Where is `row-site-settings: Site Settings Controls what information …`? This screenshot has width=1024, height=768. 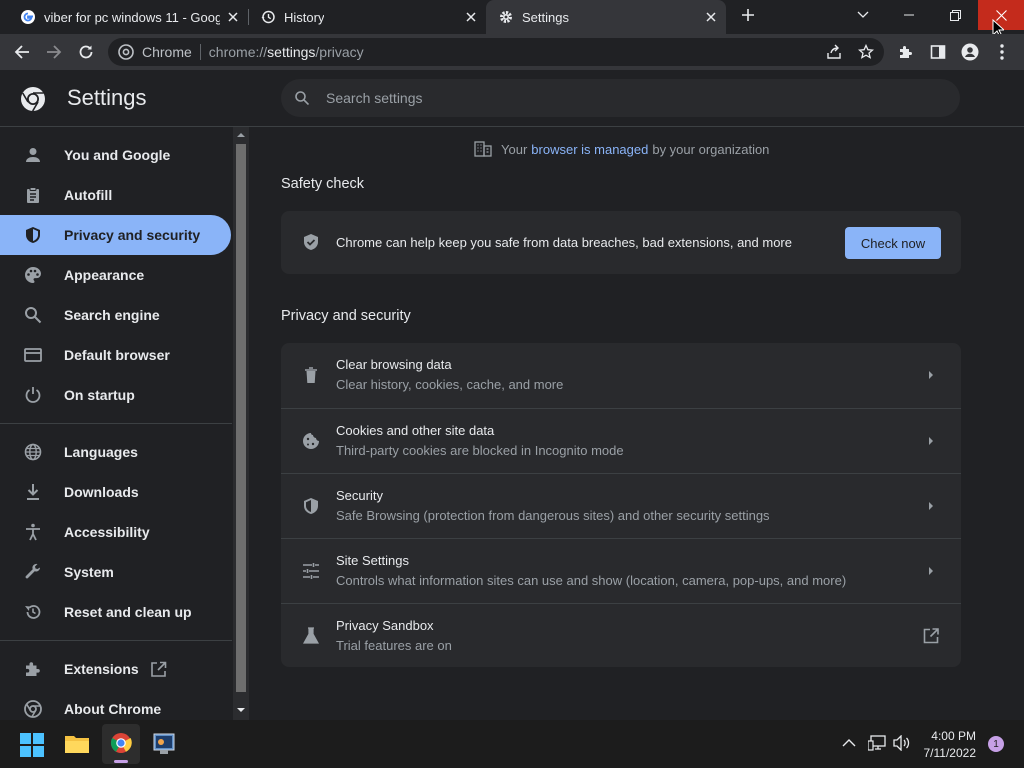 row-site-settings: Site Settings Controls what information … is located at coordinates (621, 570).